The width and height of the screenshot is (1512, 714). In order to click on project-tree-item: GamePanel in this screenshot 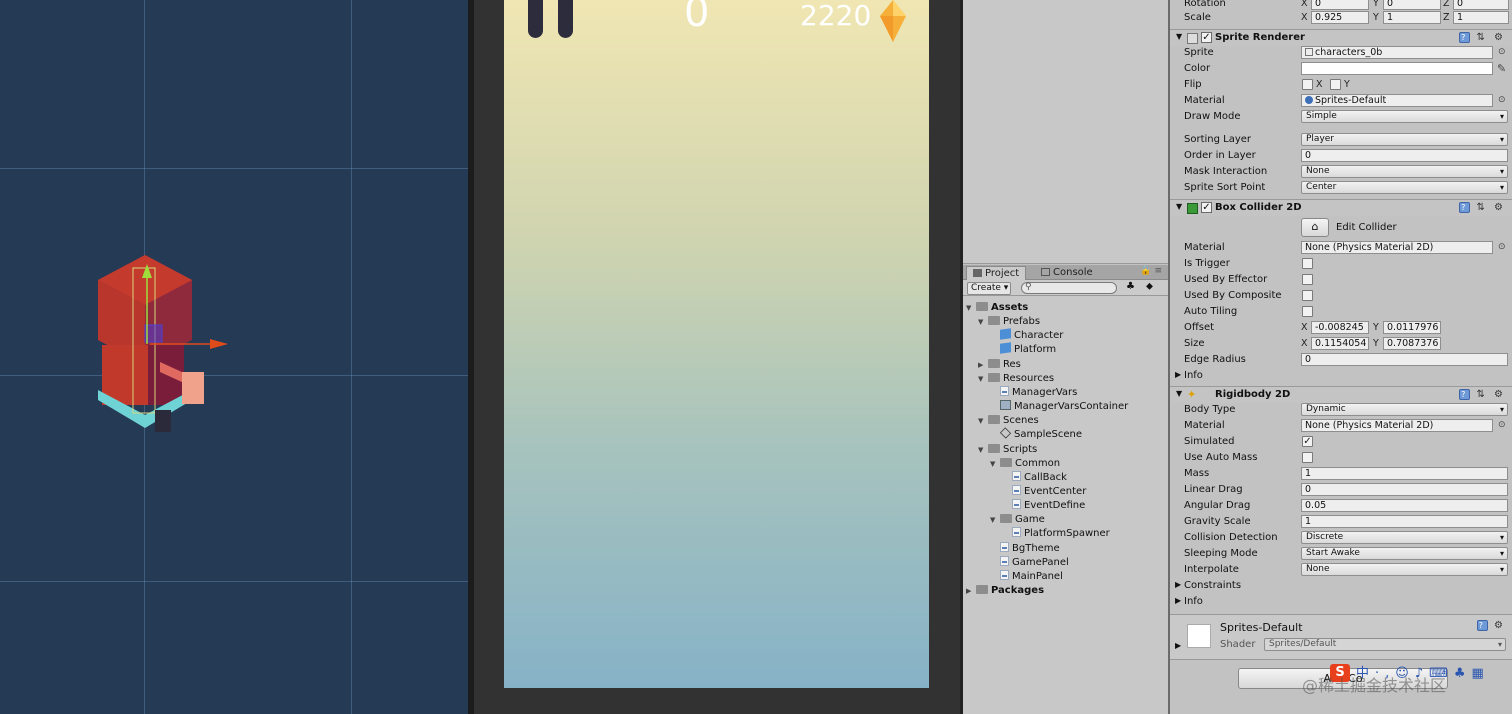, I will do `click(1029, 562)`.